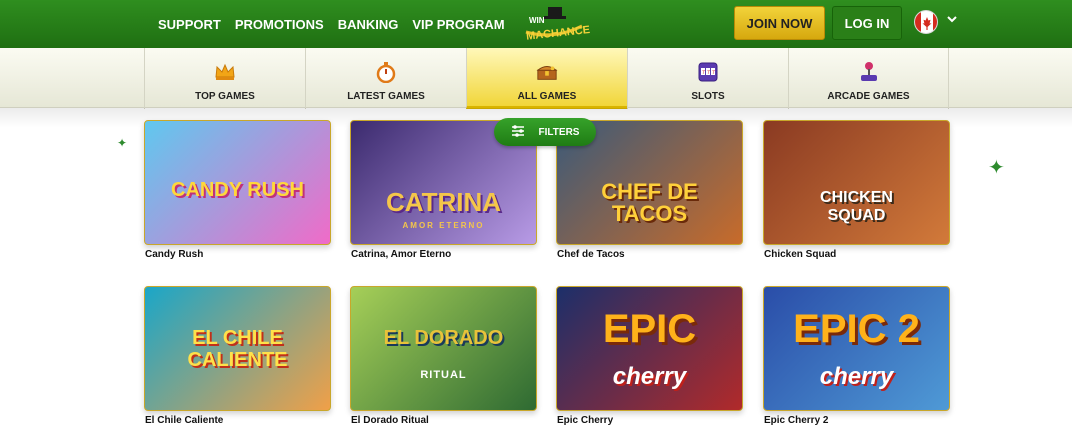 Image resolution: width=1072 pixels, height=446 pixels. What do you see at coordinates (547, 72) in the screenshot?
I see `treasure-chest-icon` at bounding box center [547, 72].